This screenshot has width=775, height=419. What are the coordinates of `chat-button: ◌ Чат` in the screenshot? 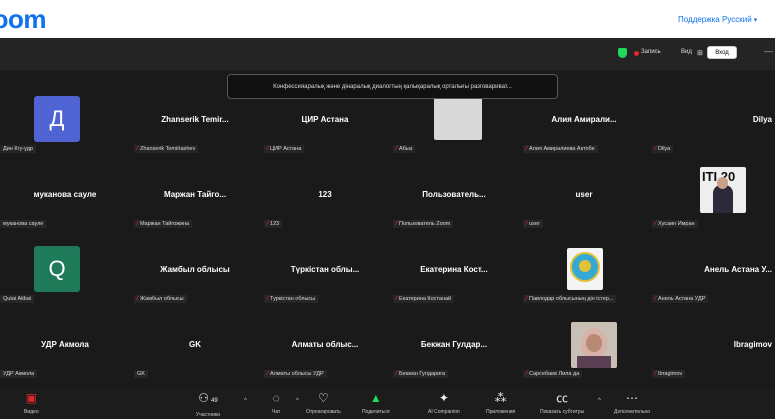 It's located at (276, 403).